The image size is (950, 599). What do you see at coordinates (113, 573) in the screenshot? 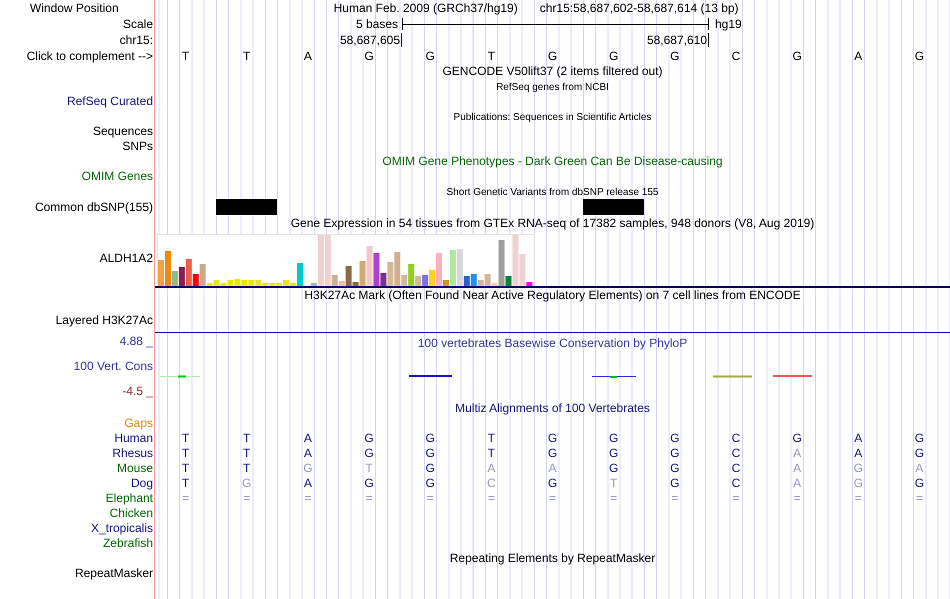
I see `track-label: RepeatMasker` at bounding box center [113, 573].